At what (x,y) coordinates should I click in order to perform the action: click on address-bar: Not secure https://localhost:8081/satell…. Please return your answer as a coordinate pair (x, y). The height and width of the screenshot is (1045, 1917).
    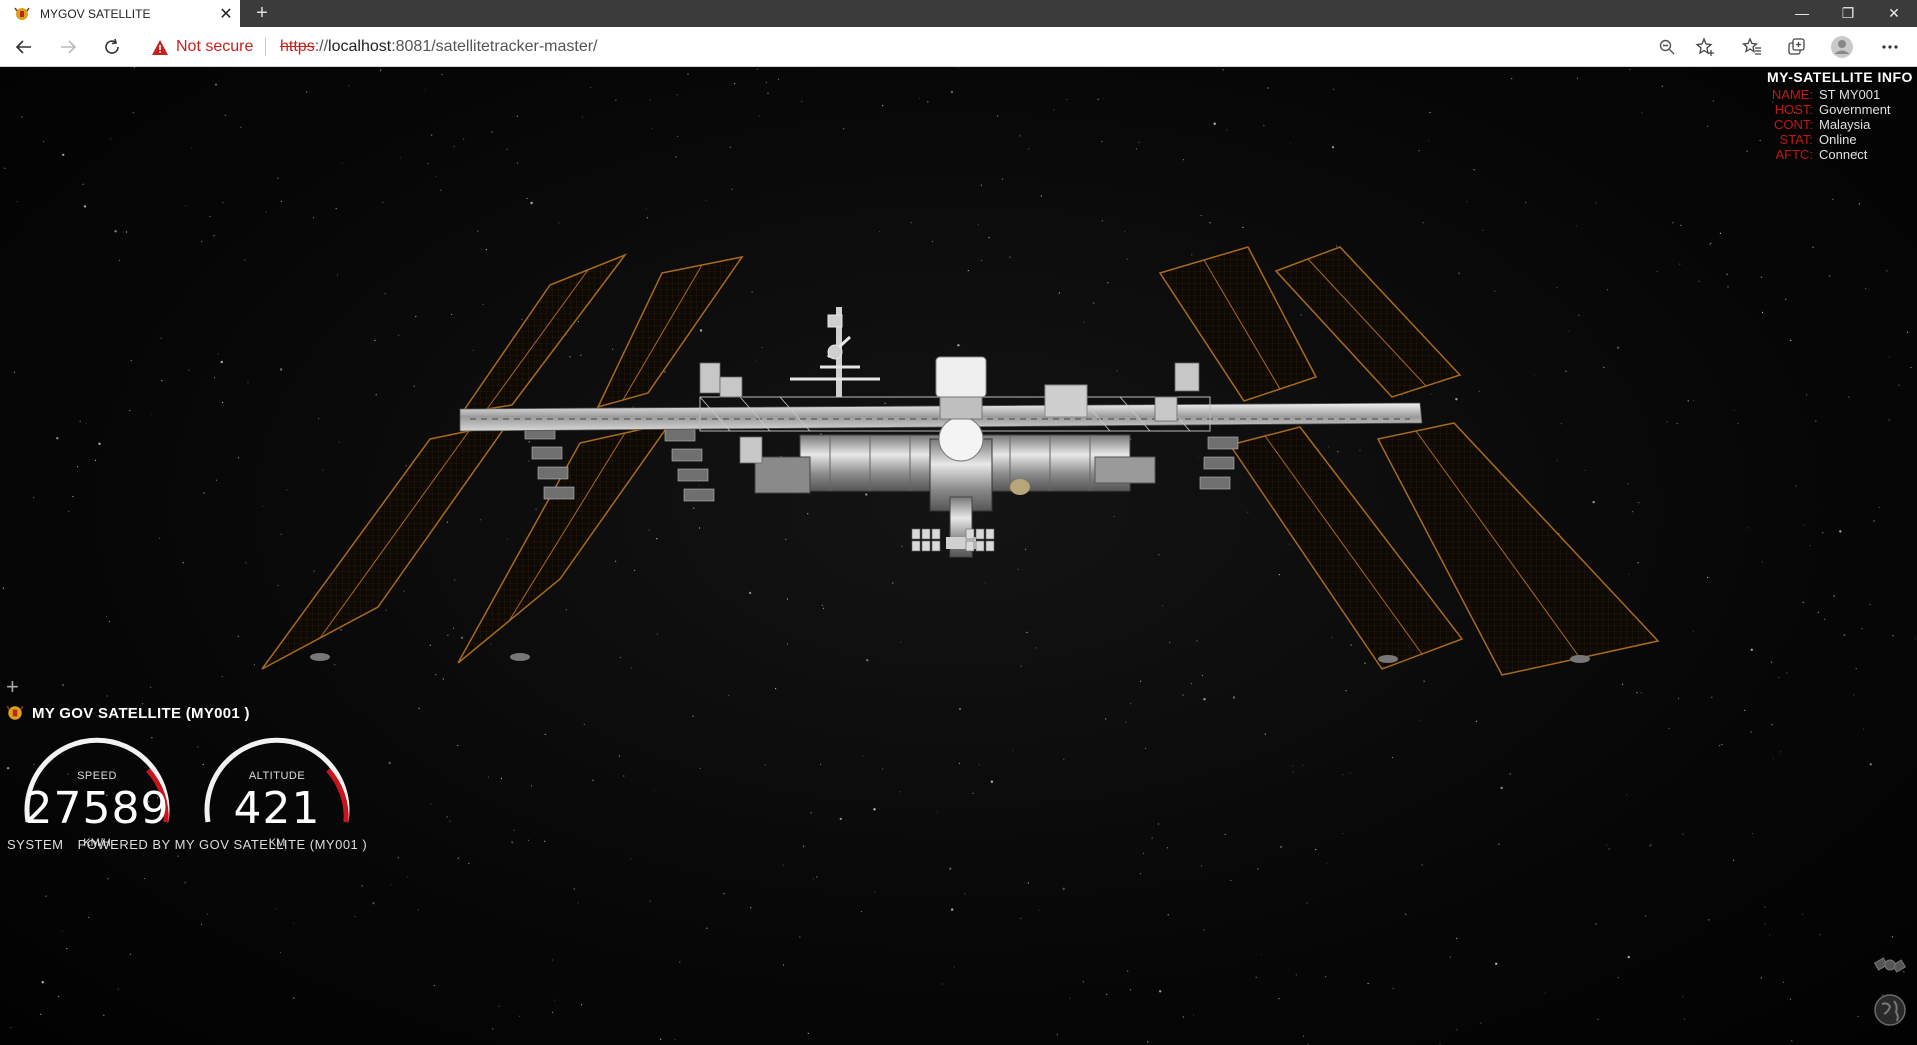
    Looking at the image, I should click on (958, 47).